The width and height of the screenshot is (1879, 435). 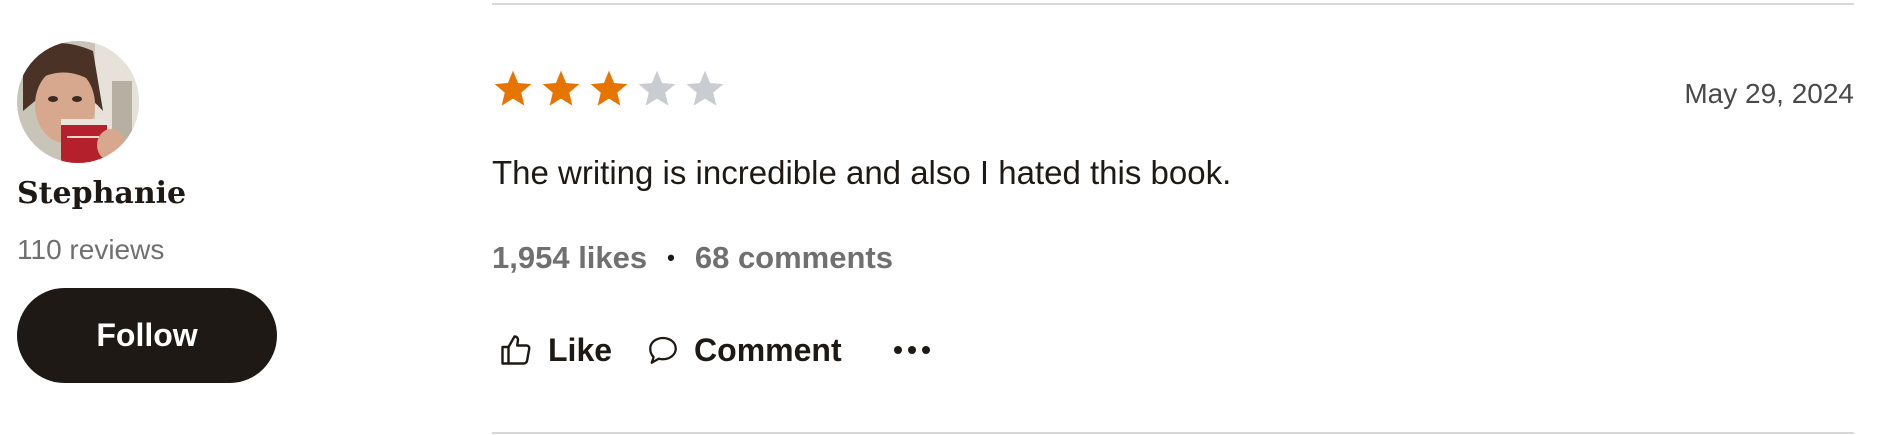 I want to click on avatar-image, so click(x=78, y=102).